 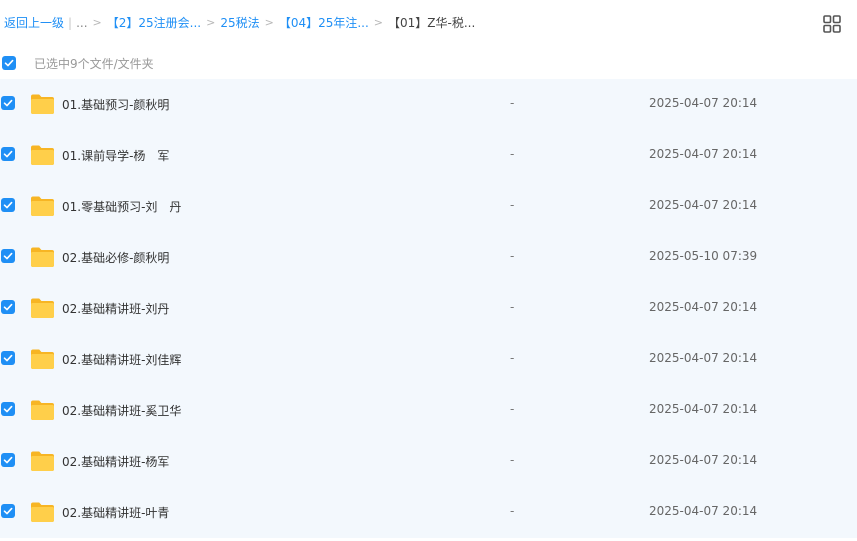 I want to click on file-name: 01.零基础预习-刘 丹, so click(x=122, y=207).